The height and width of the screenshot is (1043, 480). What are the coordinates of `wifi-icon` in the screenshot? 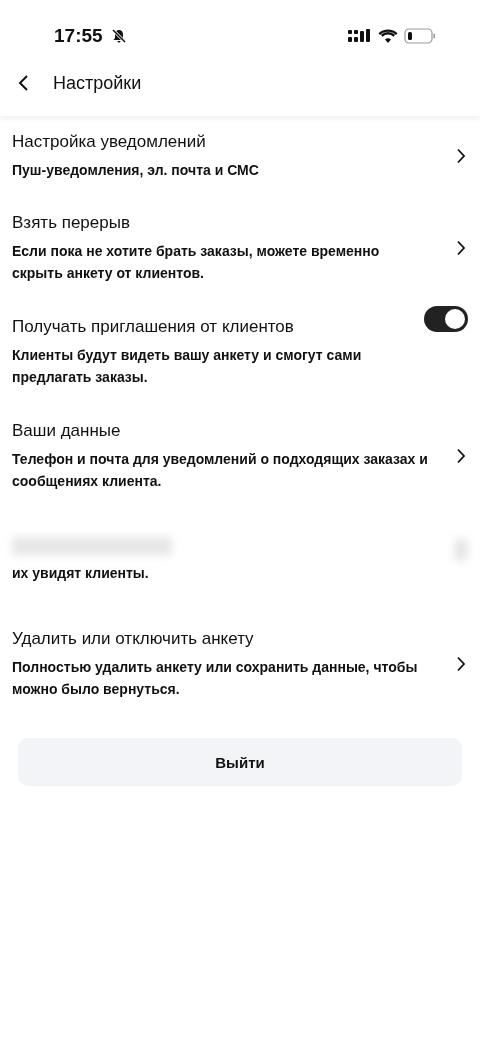 It's located at (388, 36).